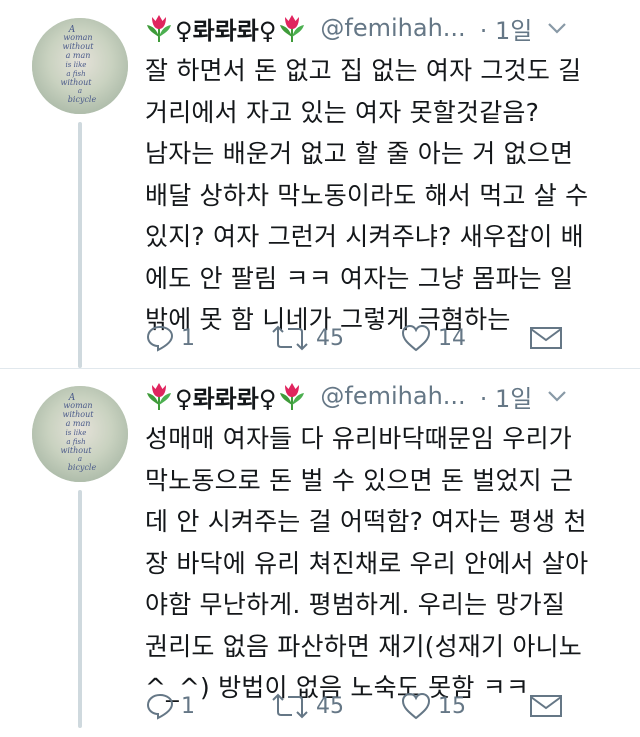 The width and height of the screenshot is (640, 737). I want to click on like-count: 14, so click(452, 338).